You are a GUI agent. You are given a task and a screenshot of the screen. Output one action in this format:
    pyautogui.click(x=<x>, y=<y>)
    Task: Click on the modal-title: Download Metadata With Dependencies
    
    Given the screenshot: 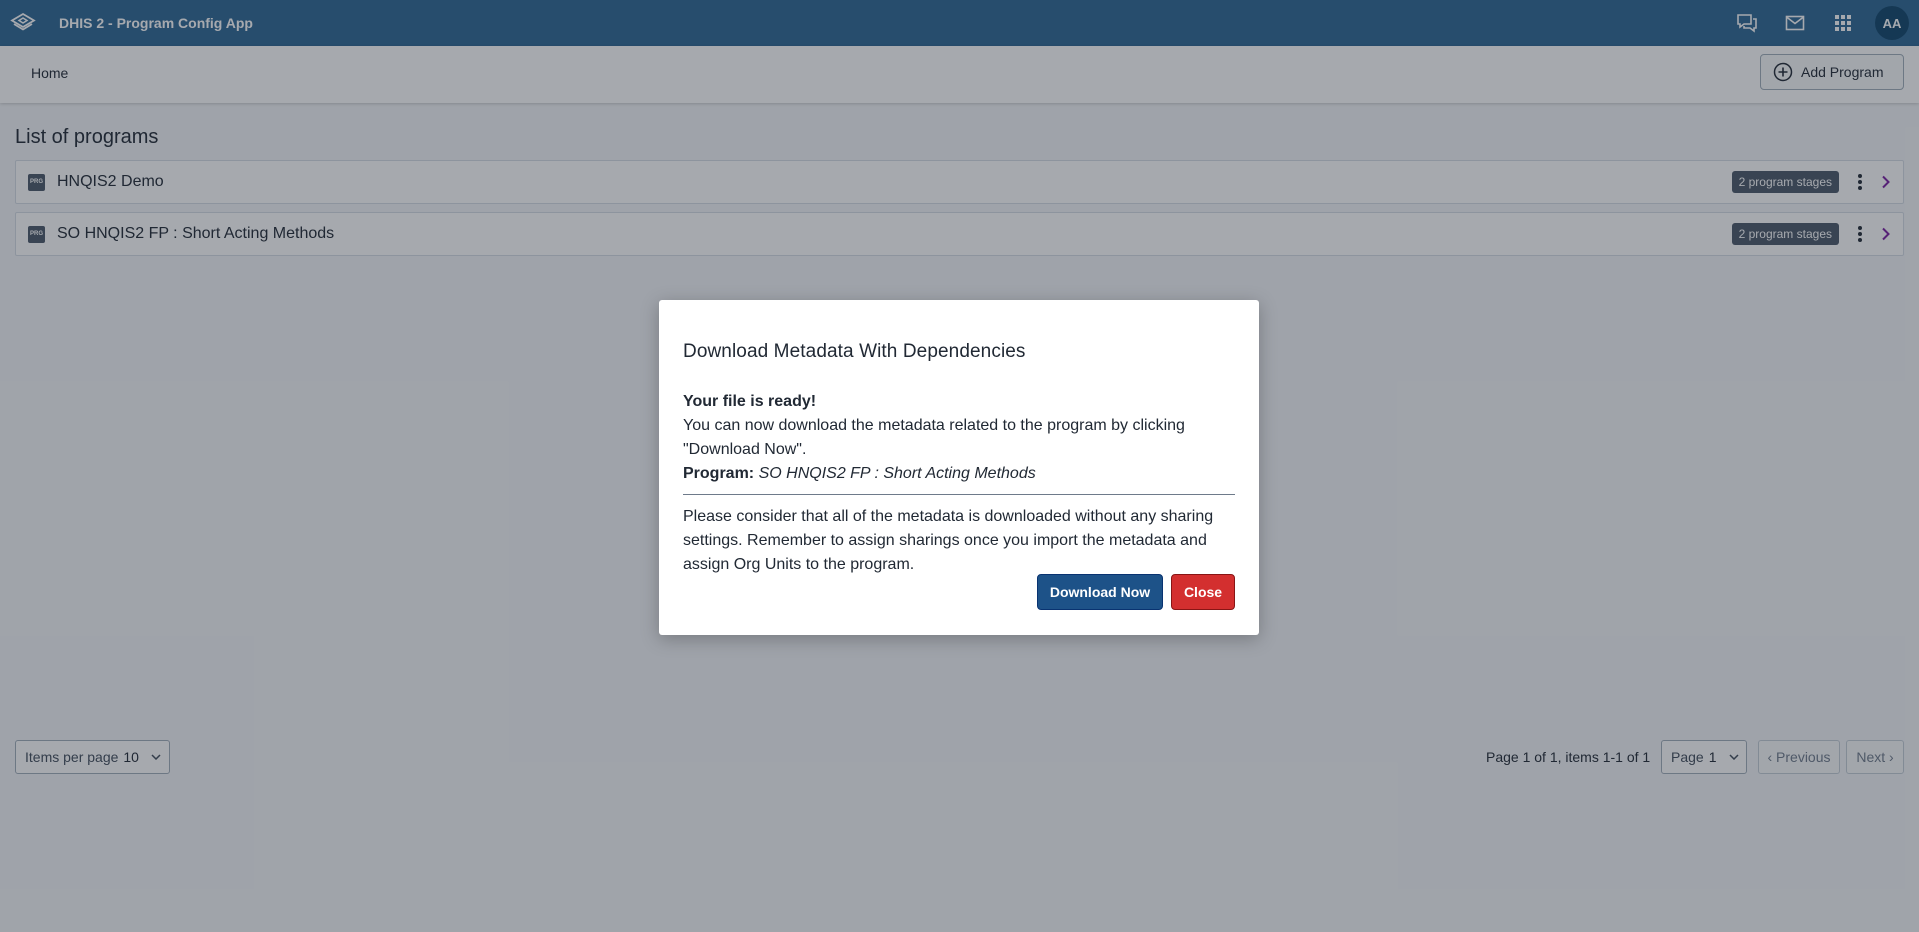 What is the action you would take?
    pyautogui.click(x=854, y=351)
    